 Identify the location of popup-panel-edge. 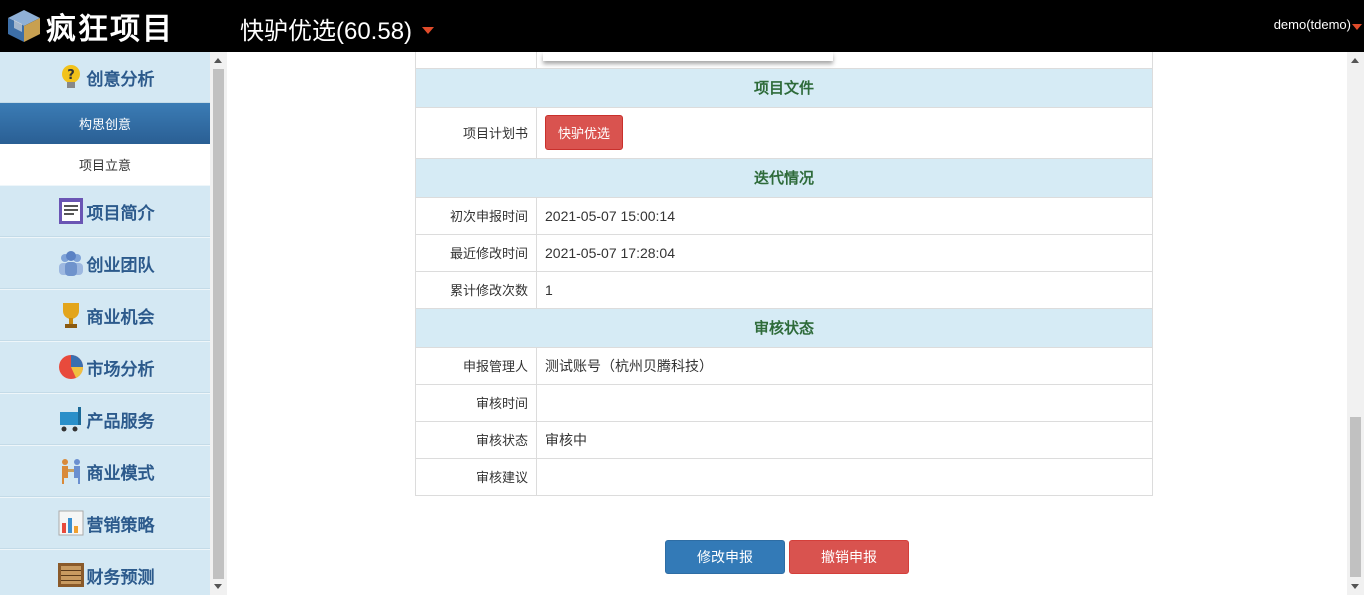
(688, 56).